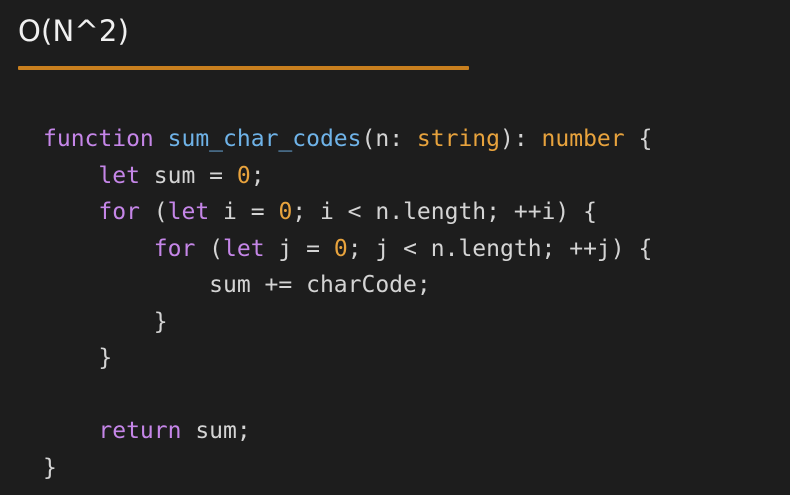  Describe the element at coordinates (444, 212) in the screenshot. I see `code-token-plain: ; i < n.length; ++i) {` at that location.